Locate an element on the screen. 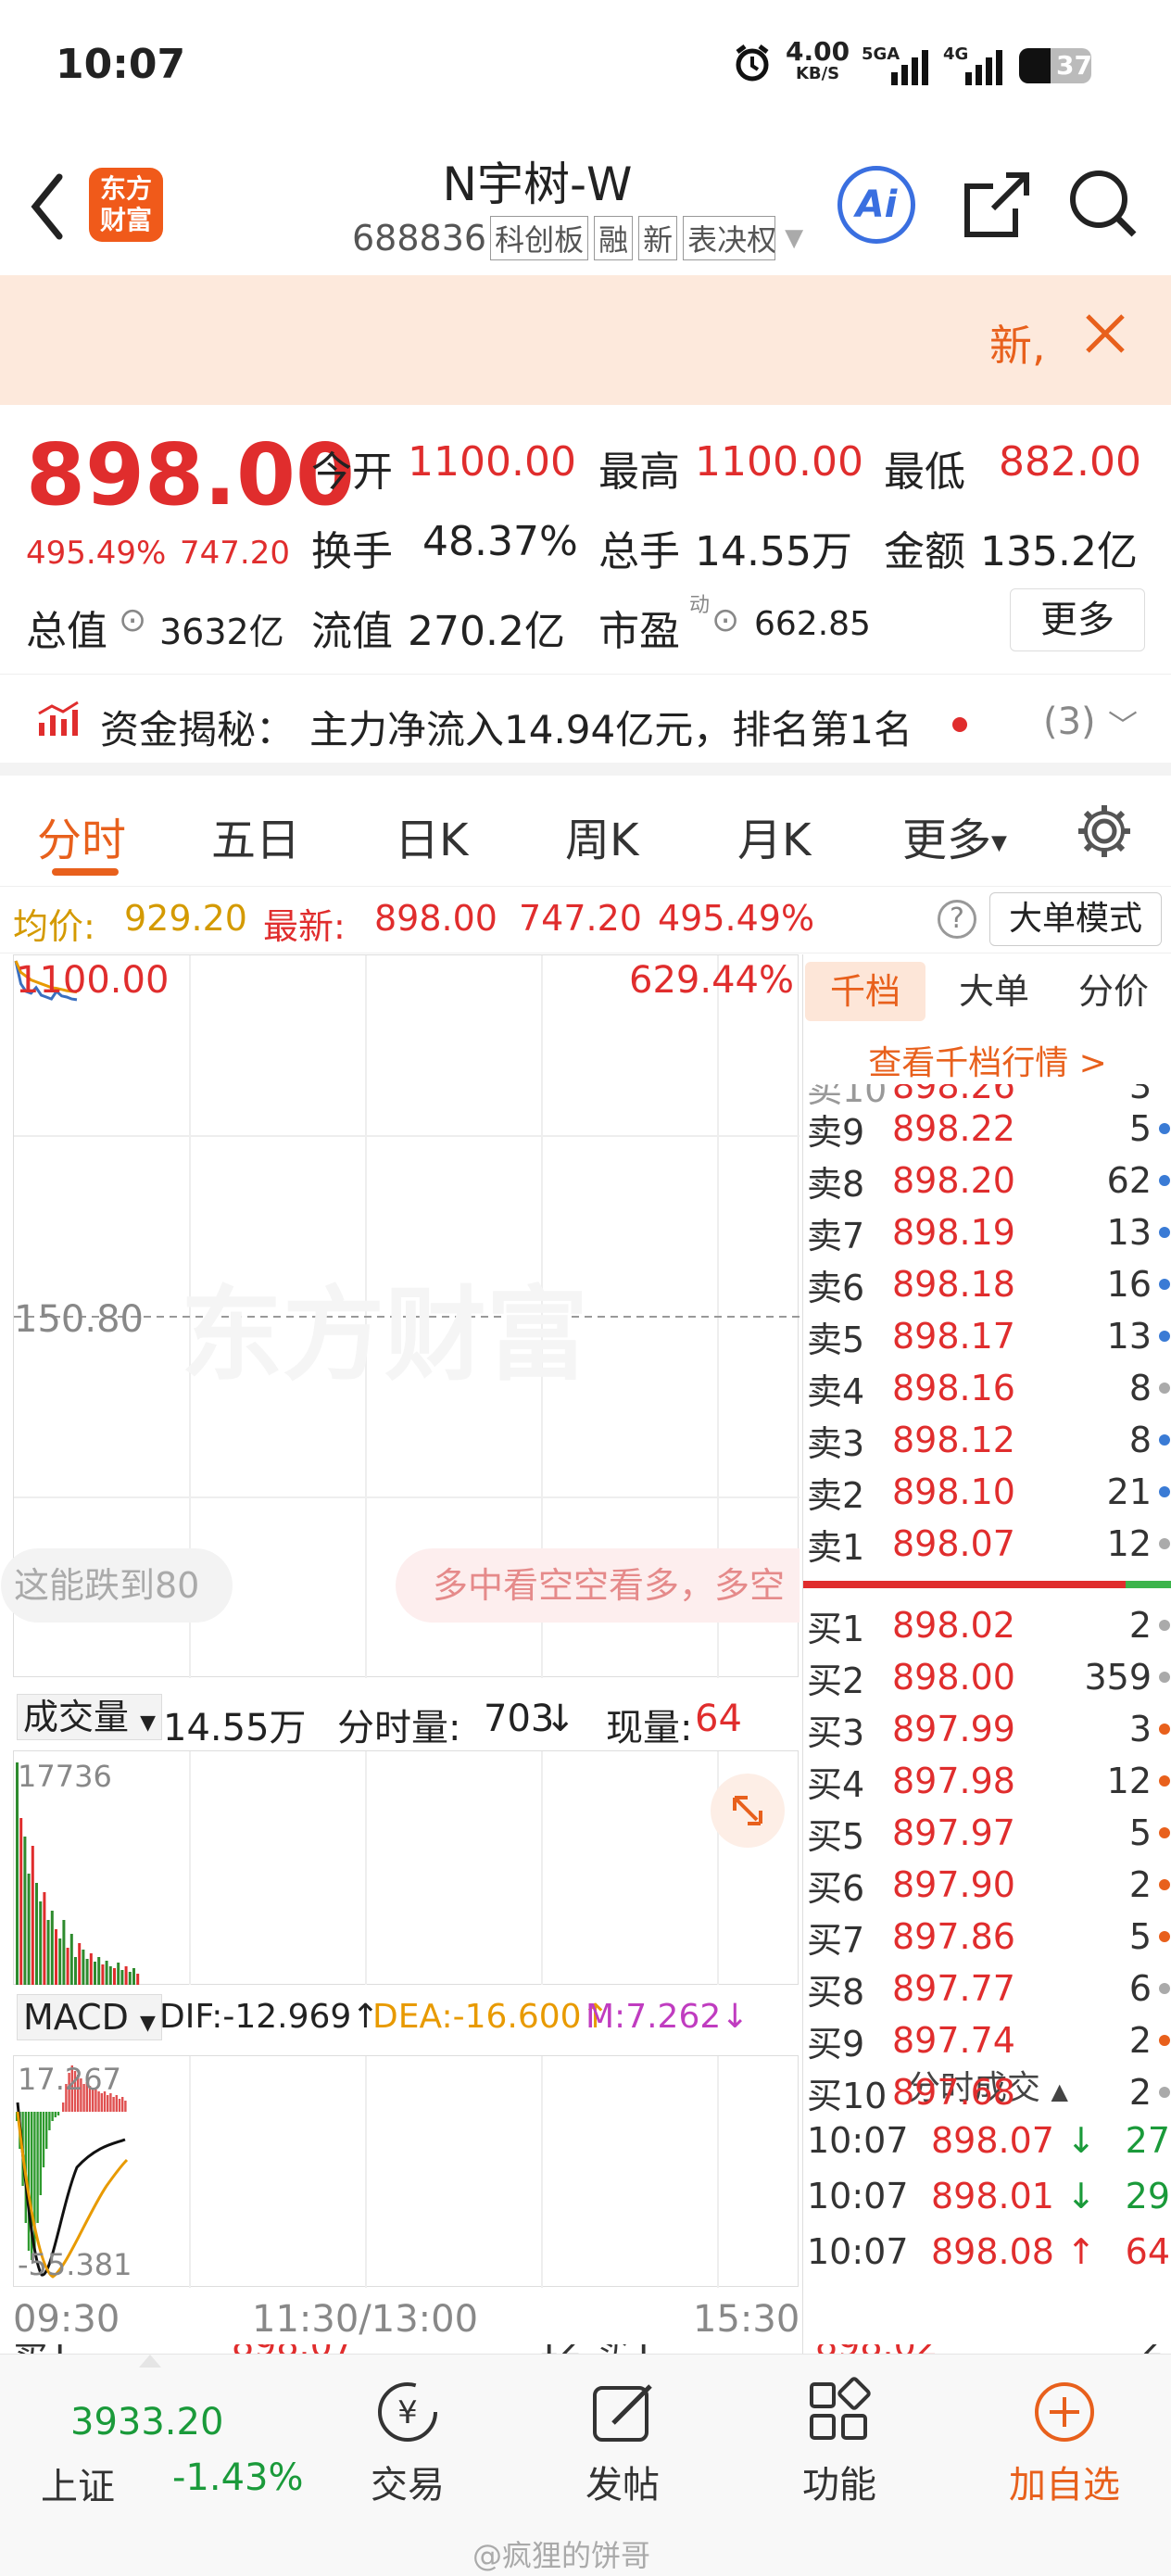 Image resolution: width=1171 pixels, height=2576 pixels. bid-row: 买10 897.68 2 is located at coordinates (987, 2092).